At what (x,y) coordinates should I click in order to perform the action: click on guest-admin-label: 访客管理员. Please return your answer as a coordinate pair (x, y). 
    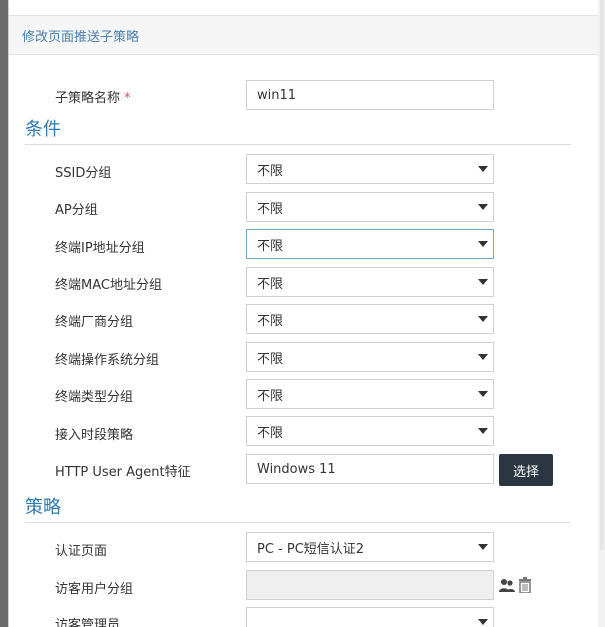
    Looking at the image, I should click on (88, 622).